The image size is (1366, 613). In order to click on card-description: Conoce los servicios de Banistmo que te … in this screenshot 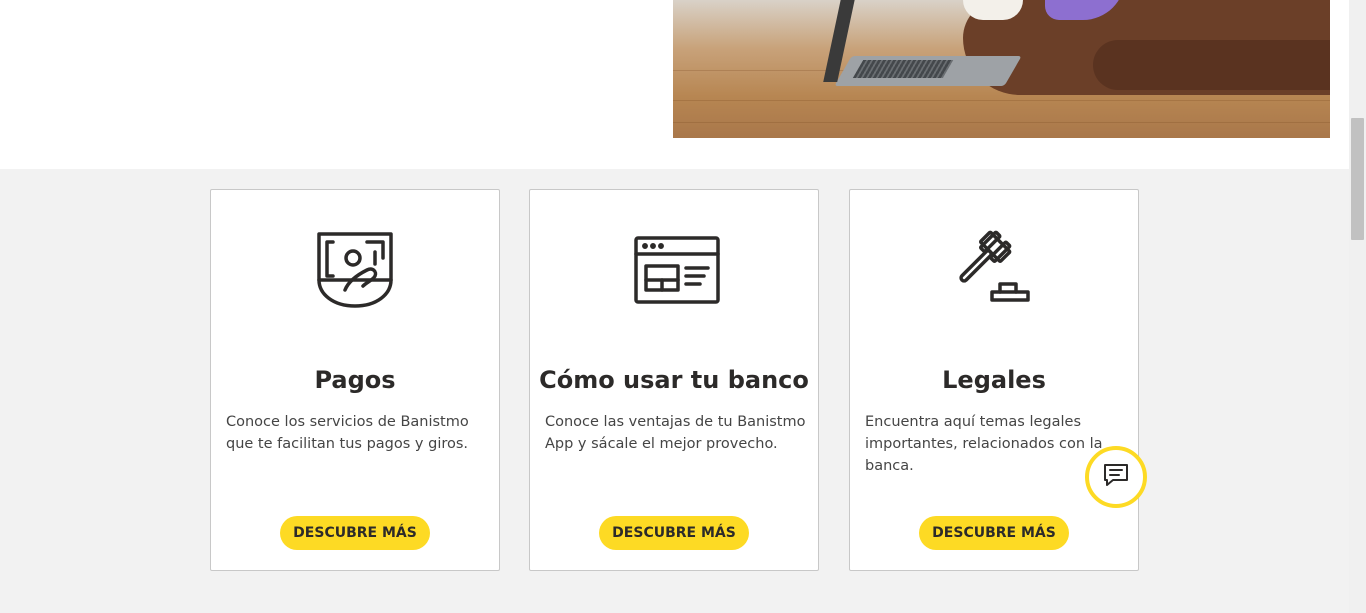, I will do `click(347, 433)`.